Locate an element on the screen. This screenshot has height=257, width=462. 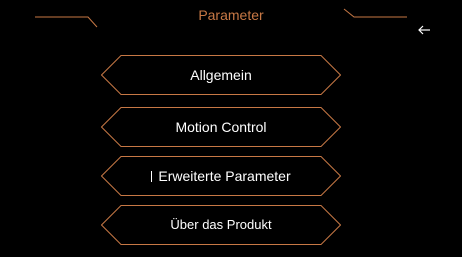
menu-button-label-row: Erweiterte Parameter is located at coordinates (221, 176).